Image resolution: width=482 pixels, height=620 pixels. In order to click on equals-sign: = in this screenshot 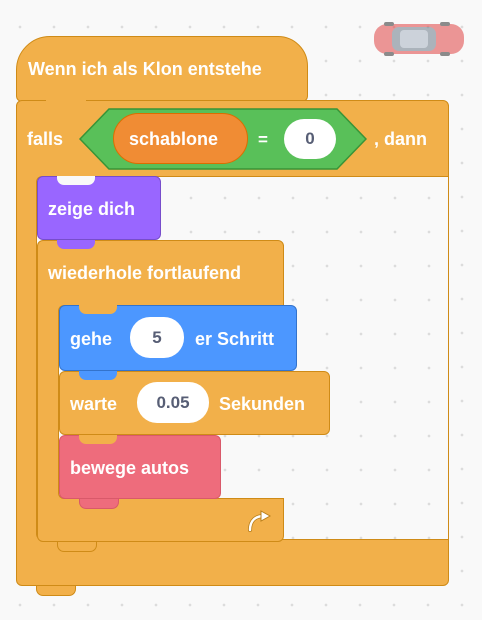, I will do `click(263, 139)`.